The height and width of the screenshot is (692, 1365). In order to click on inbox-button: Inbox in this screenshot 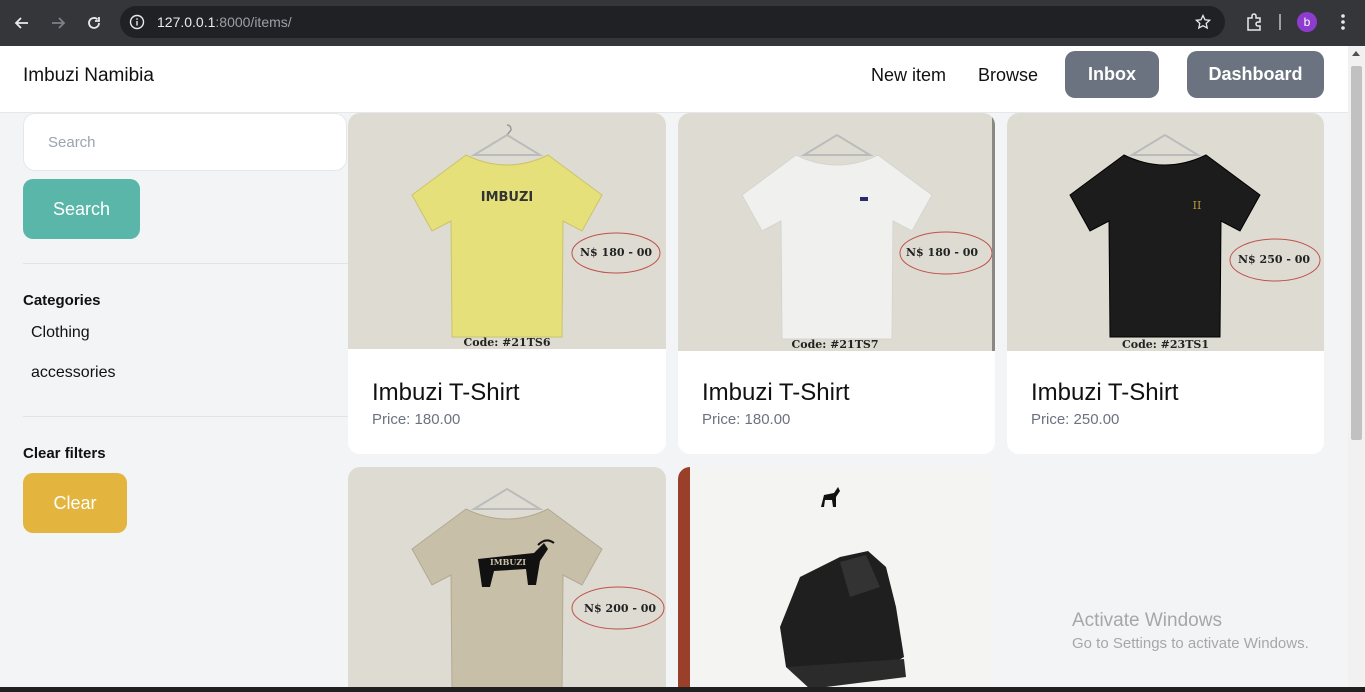, I will do `click(1112, 74)`.